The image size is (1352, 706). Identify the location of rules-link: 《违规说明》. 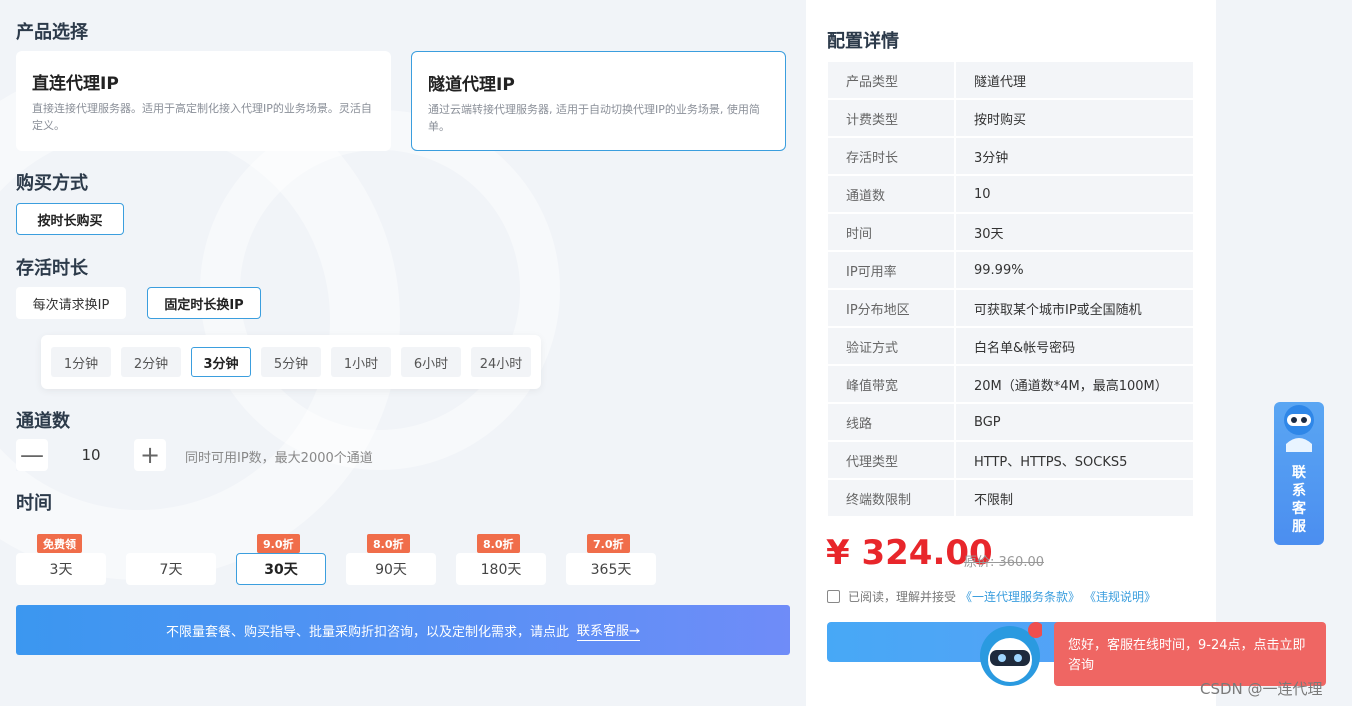
(1120, 596).